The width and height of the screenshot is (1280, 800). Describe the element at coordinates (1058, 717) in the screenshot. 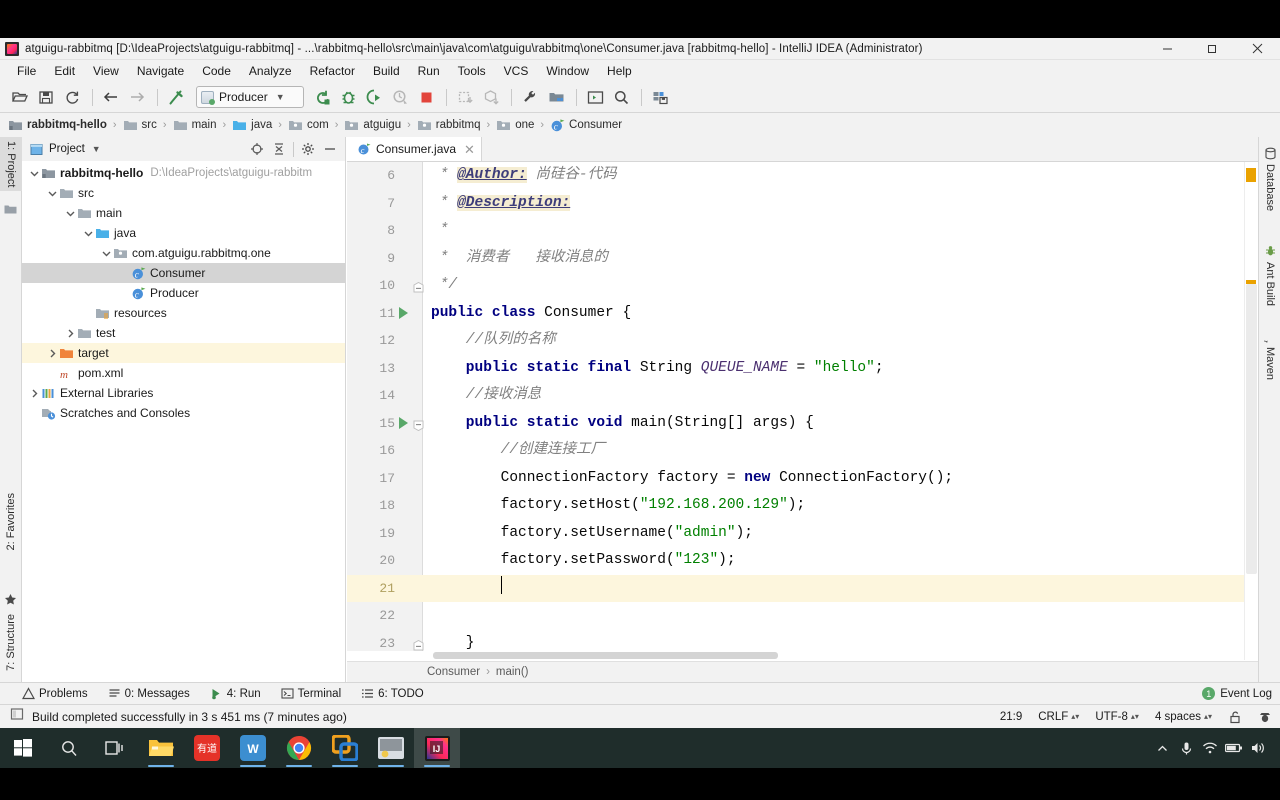

I see `line-separator-selector: CRLF ▴▾` at that location.